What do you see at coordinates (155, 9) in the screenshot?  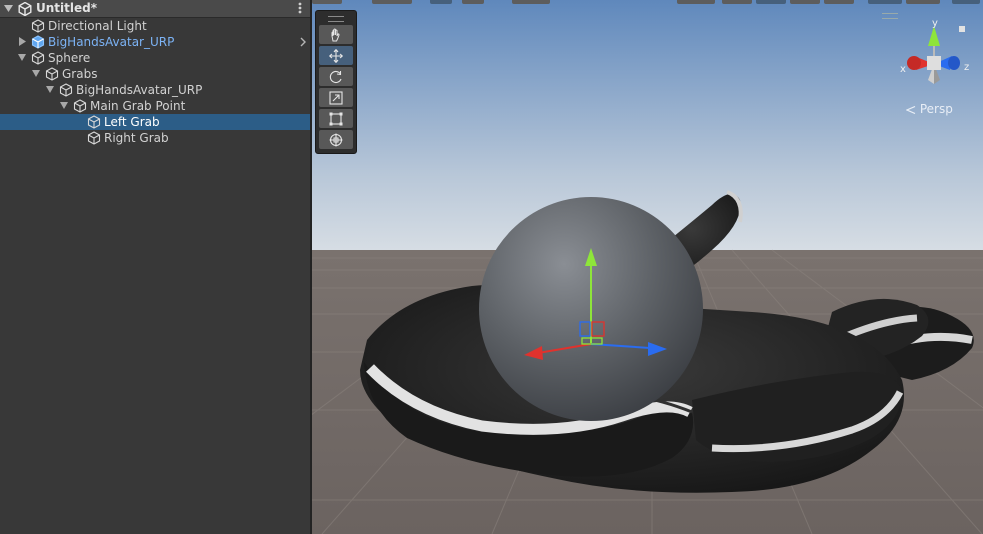 I see `scene-header-row: Untitled*` at bounding box center [155, 9].